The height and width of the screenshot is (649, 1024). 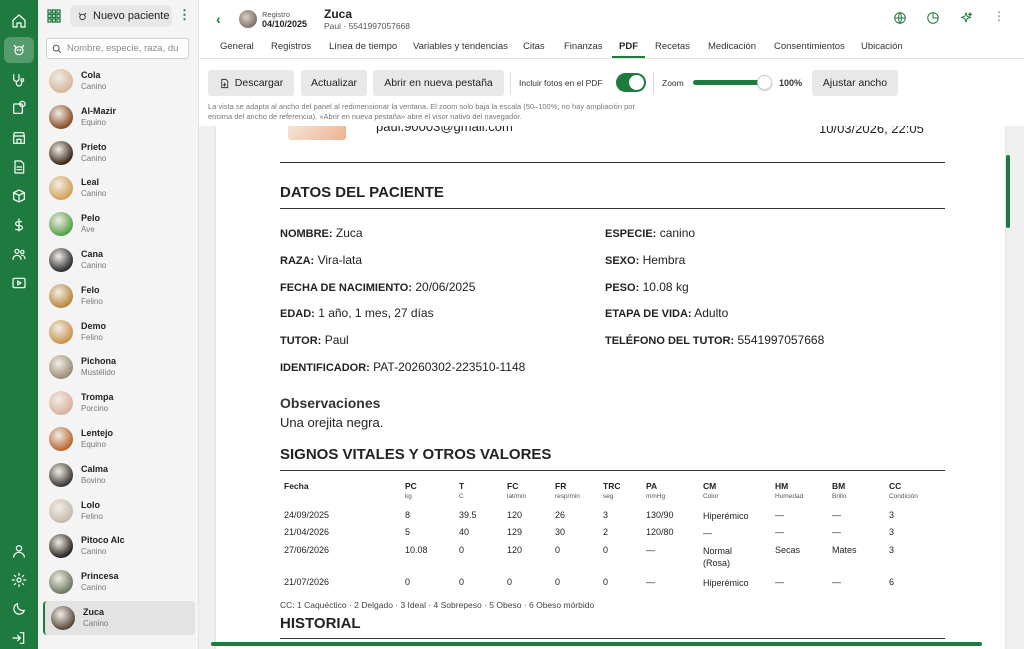 What do you see at coordinates (306, 234) in the screenshot?
I see `field-label: NOMBRE:` at bounding box center [306, 234].